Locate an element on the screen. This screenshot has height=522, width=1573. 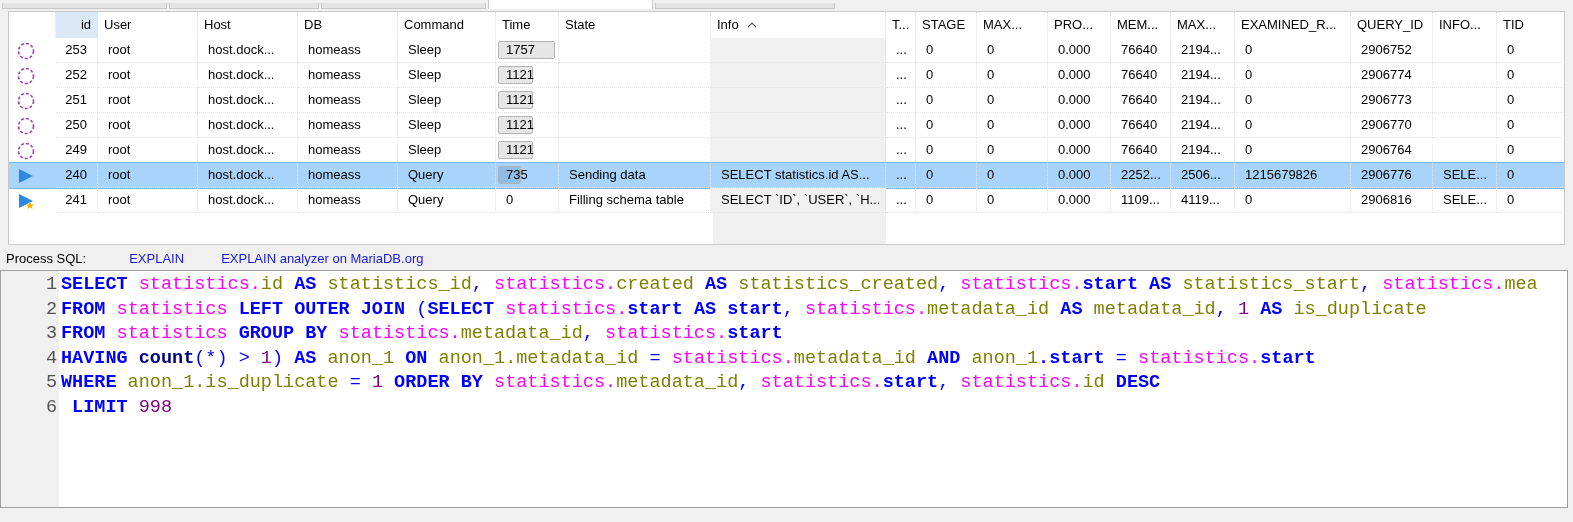
table-cell: 253 is located at coordinates (77, 50).